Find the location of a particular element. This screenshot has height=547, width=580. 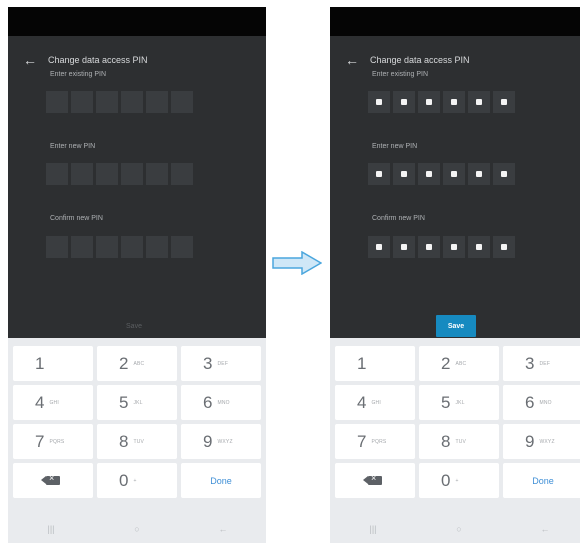

pin-field-label: Confirm new PIN is located at coordinates (76, 218).